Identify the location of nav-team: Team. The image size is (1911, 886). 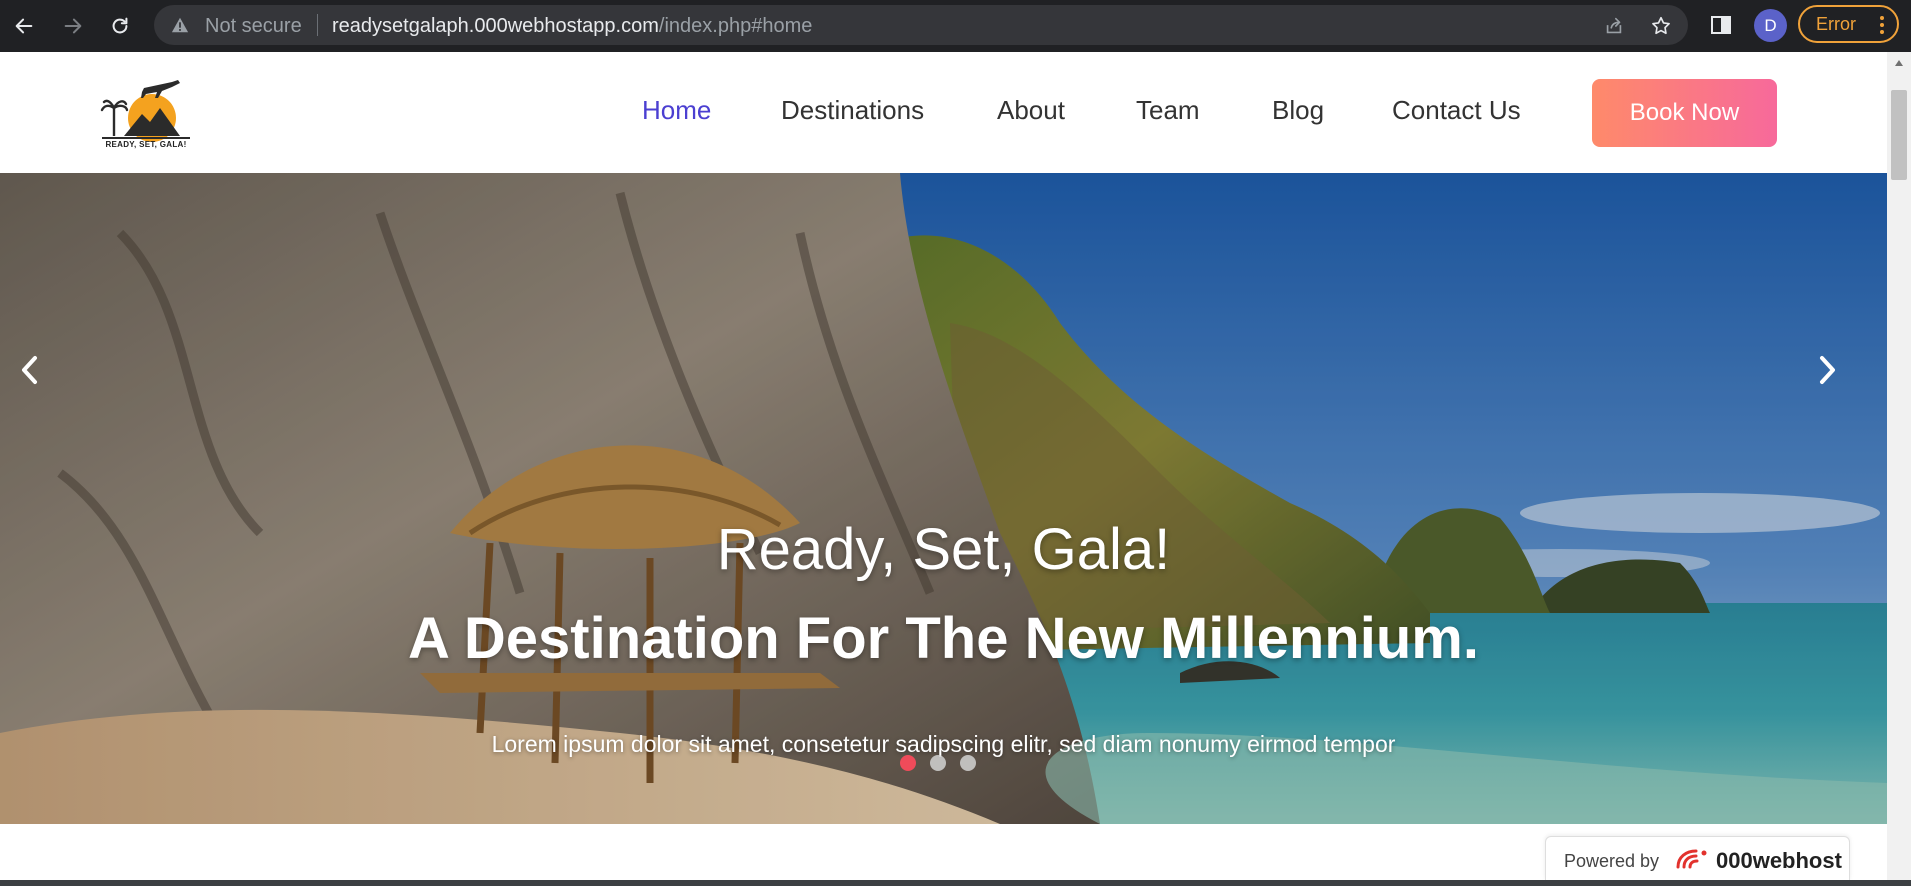
(1168, 110).